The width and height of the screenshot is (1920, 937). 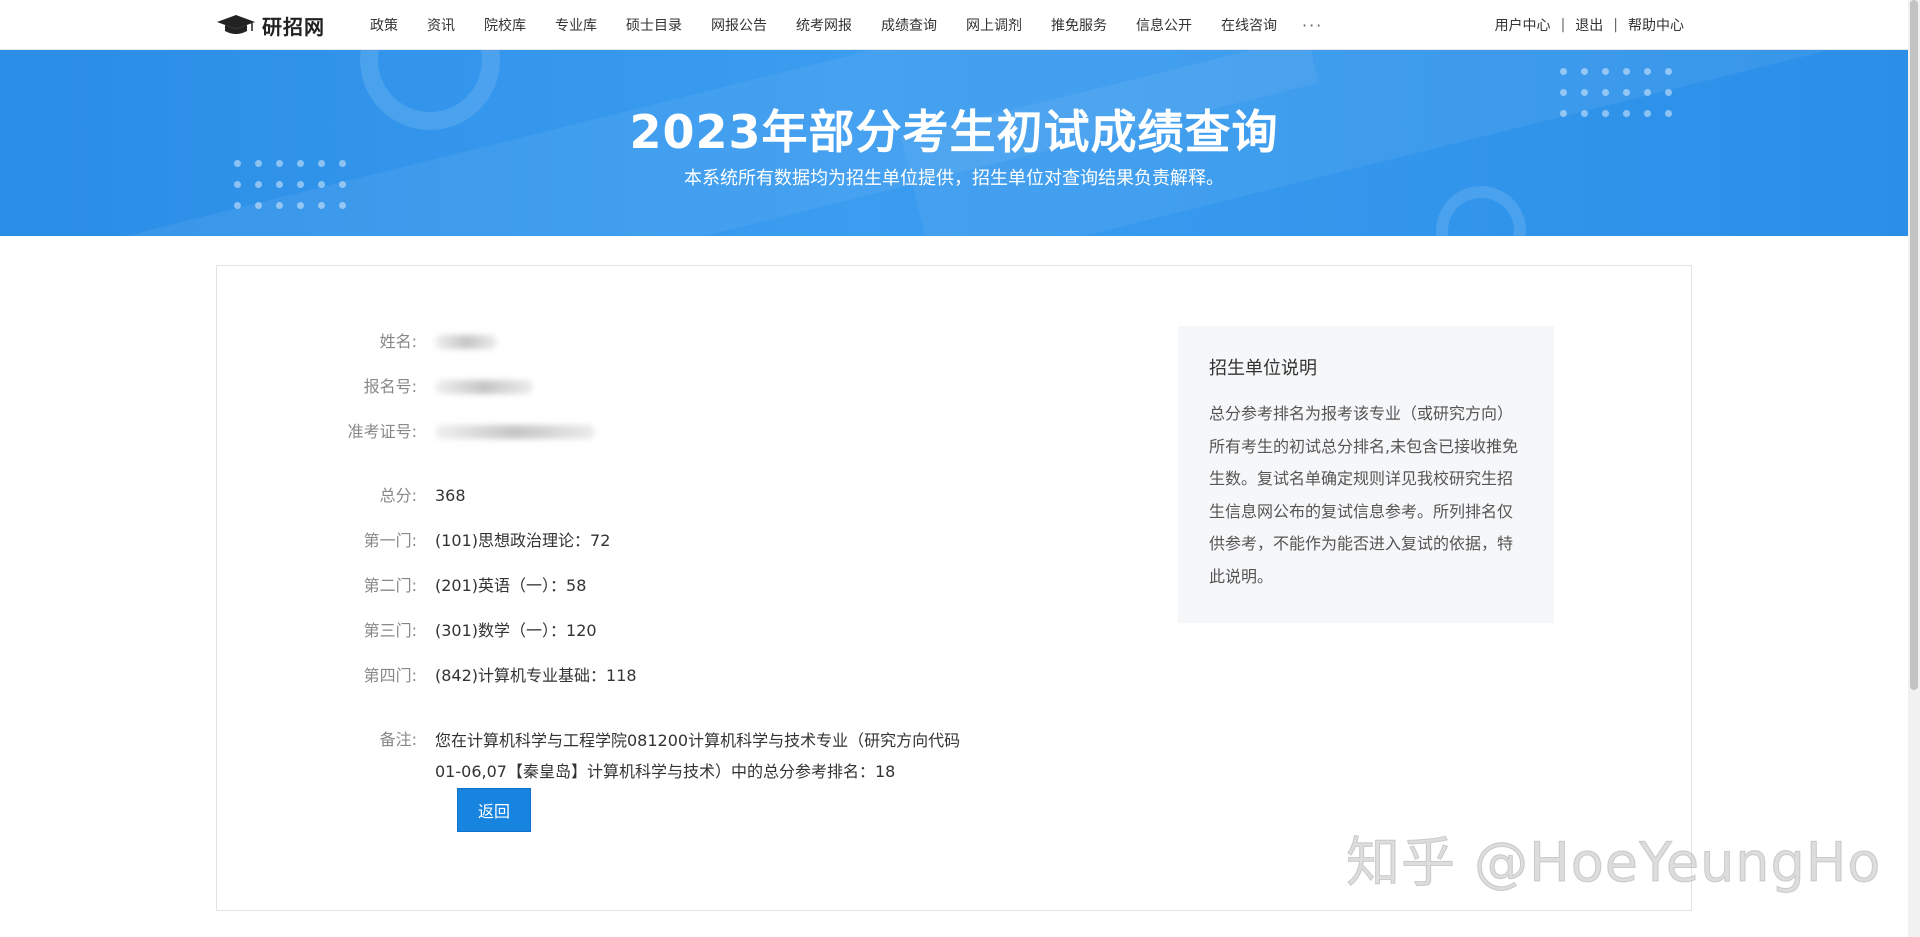 I want to click on help-center-link: 帮助中心, so click(x=1656, y=25).